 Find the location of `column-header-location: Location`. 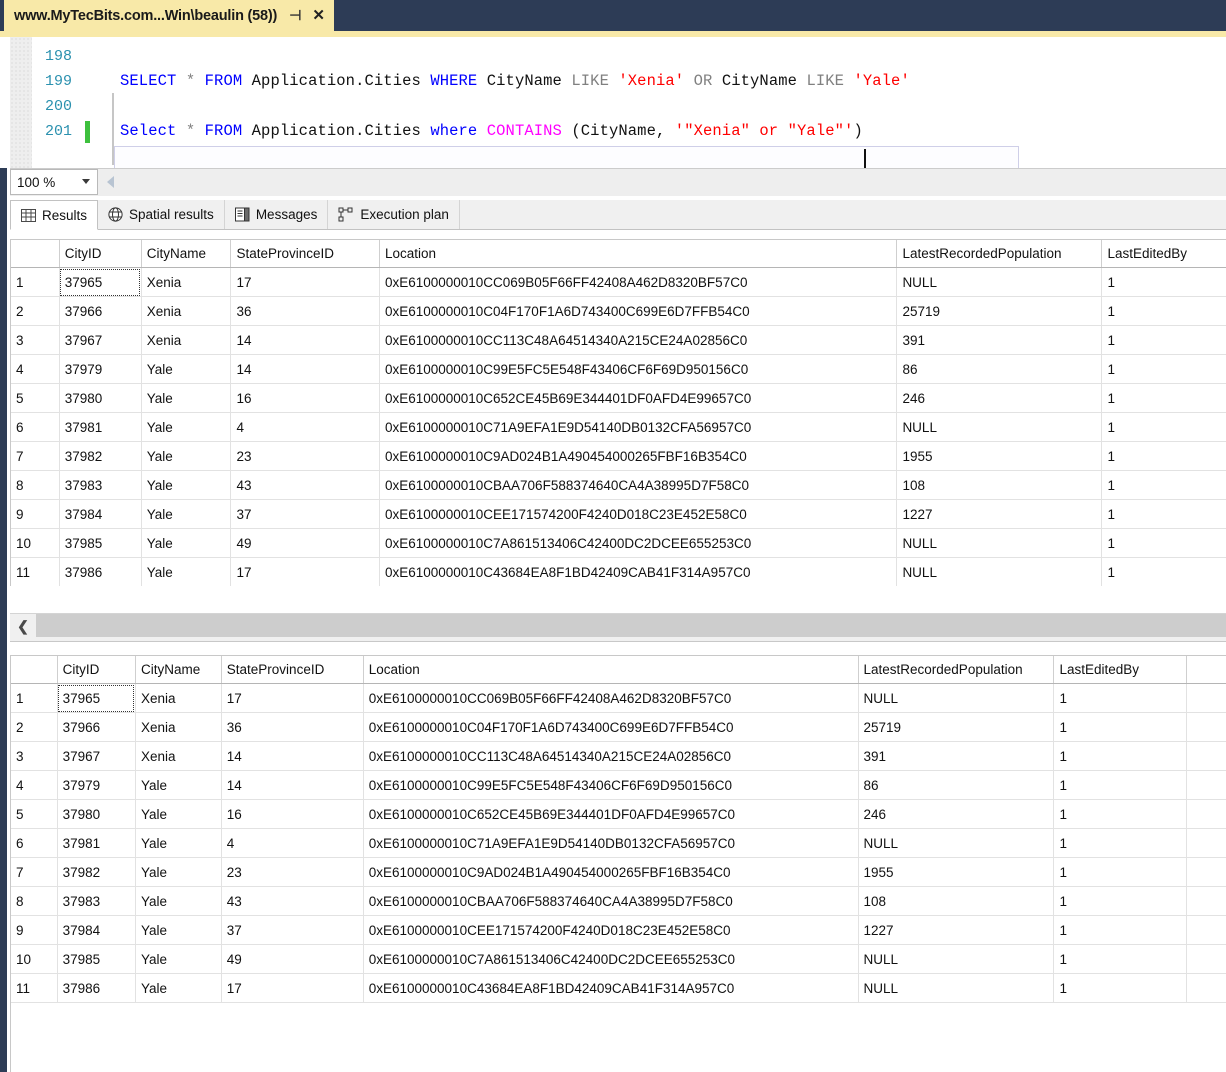

column-header-location: Location is located at coordinates (611, 670).